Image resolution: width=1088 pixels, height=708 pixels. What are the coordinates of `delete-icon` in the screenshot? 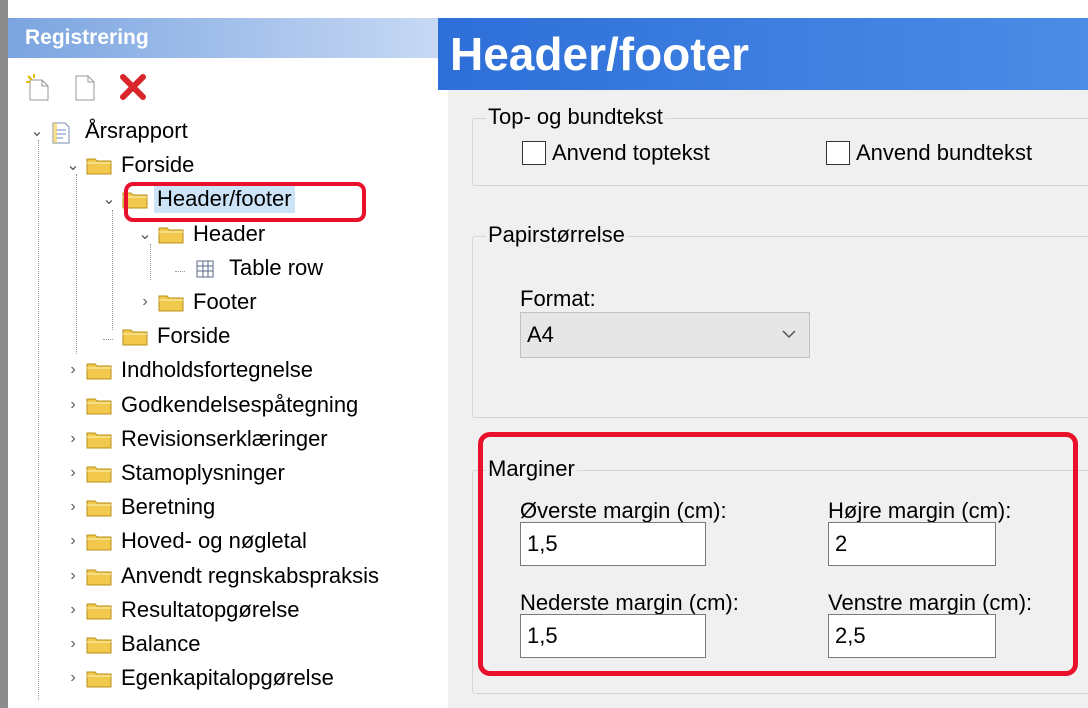 It's located at (133, 89).